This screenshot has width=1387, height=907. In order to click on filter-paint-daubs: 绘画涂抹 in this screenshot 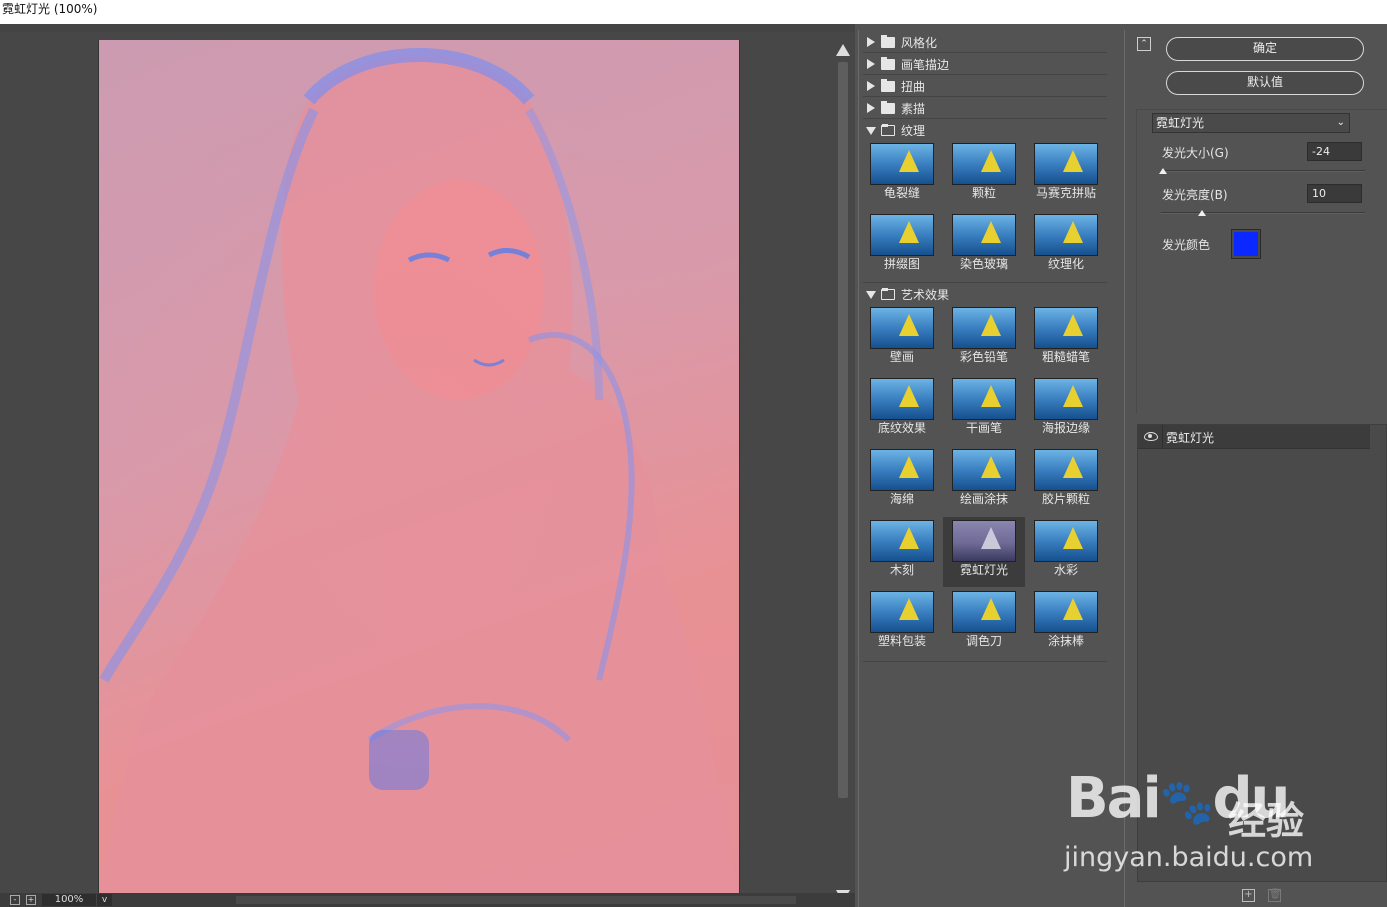, I will do `click(984, 481)`.